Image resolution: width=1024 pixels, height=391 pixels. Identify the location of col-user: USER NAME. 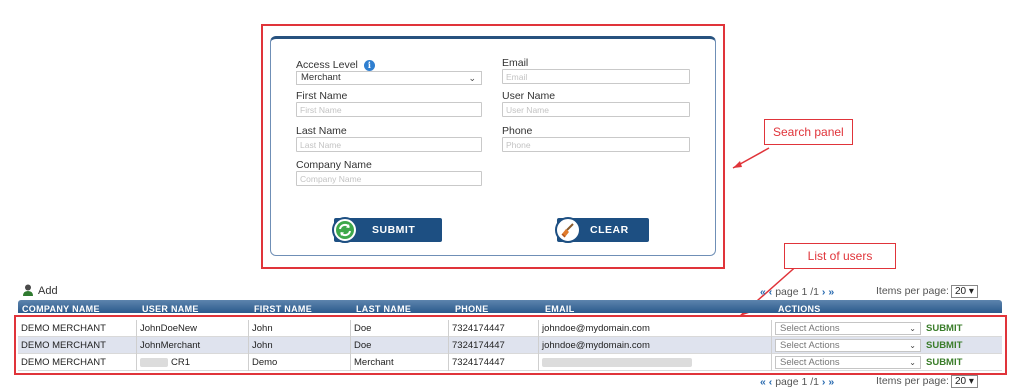
(170, 308).